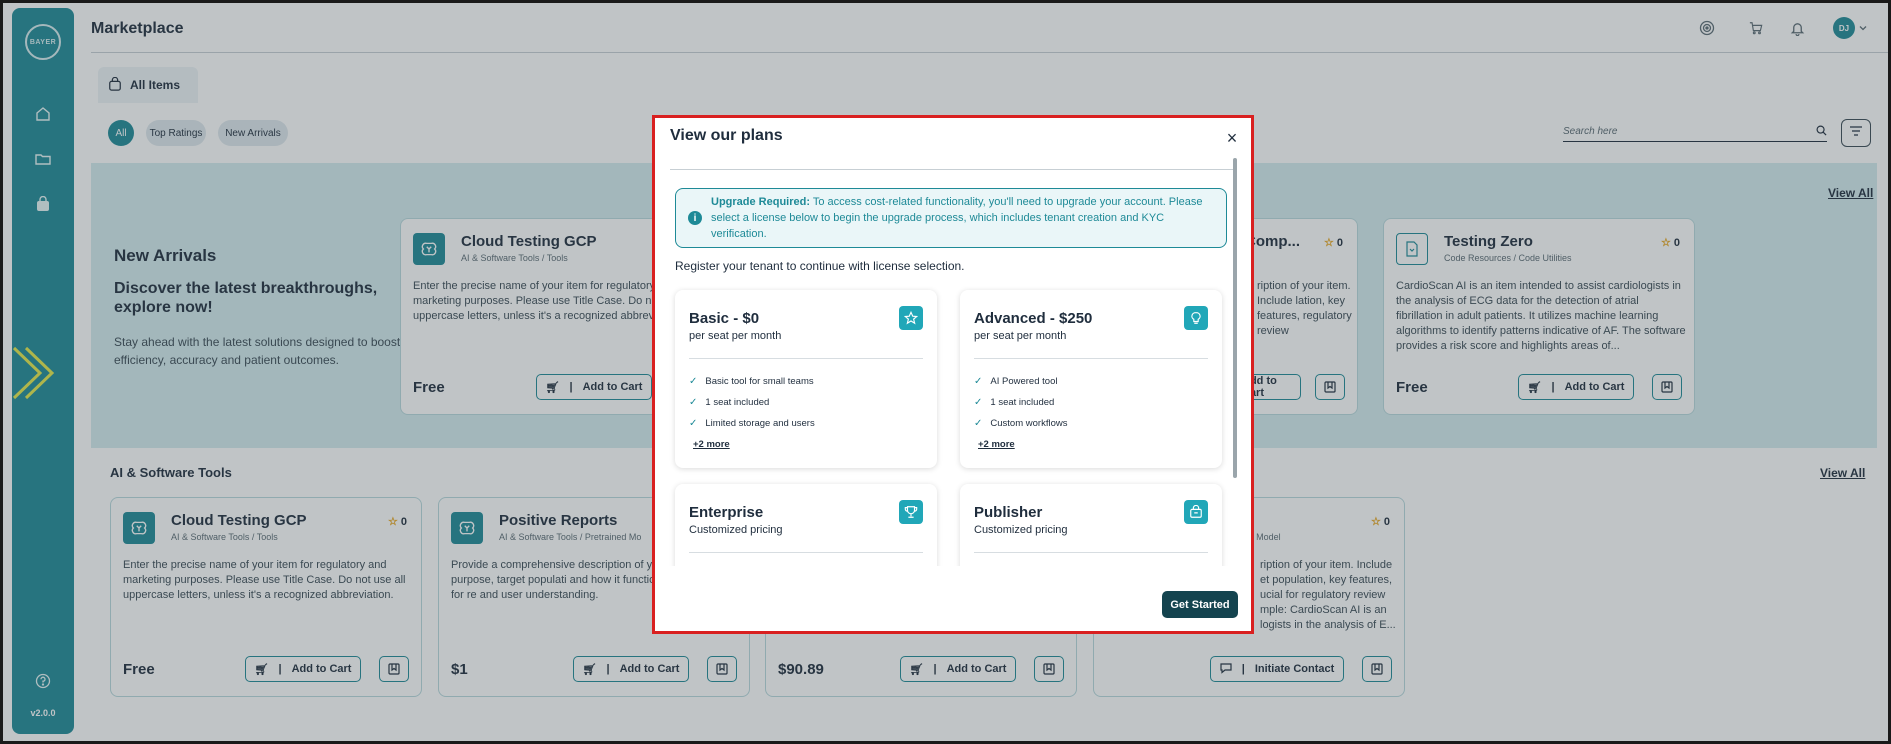 The width and height of the screenshot is (1891, 744). I want to click on trophy-icon, so click(911, 512).